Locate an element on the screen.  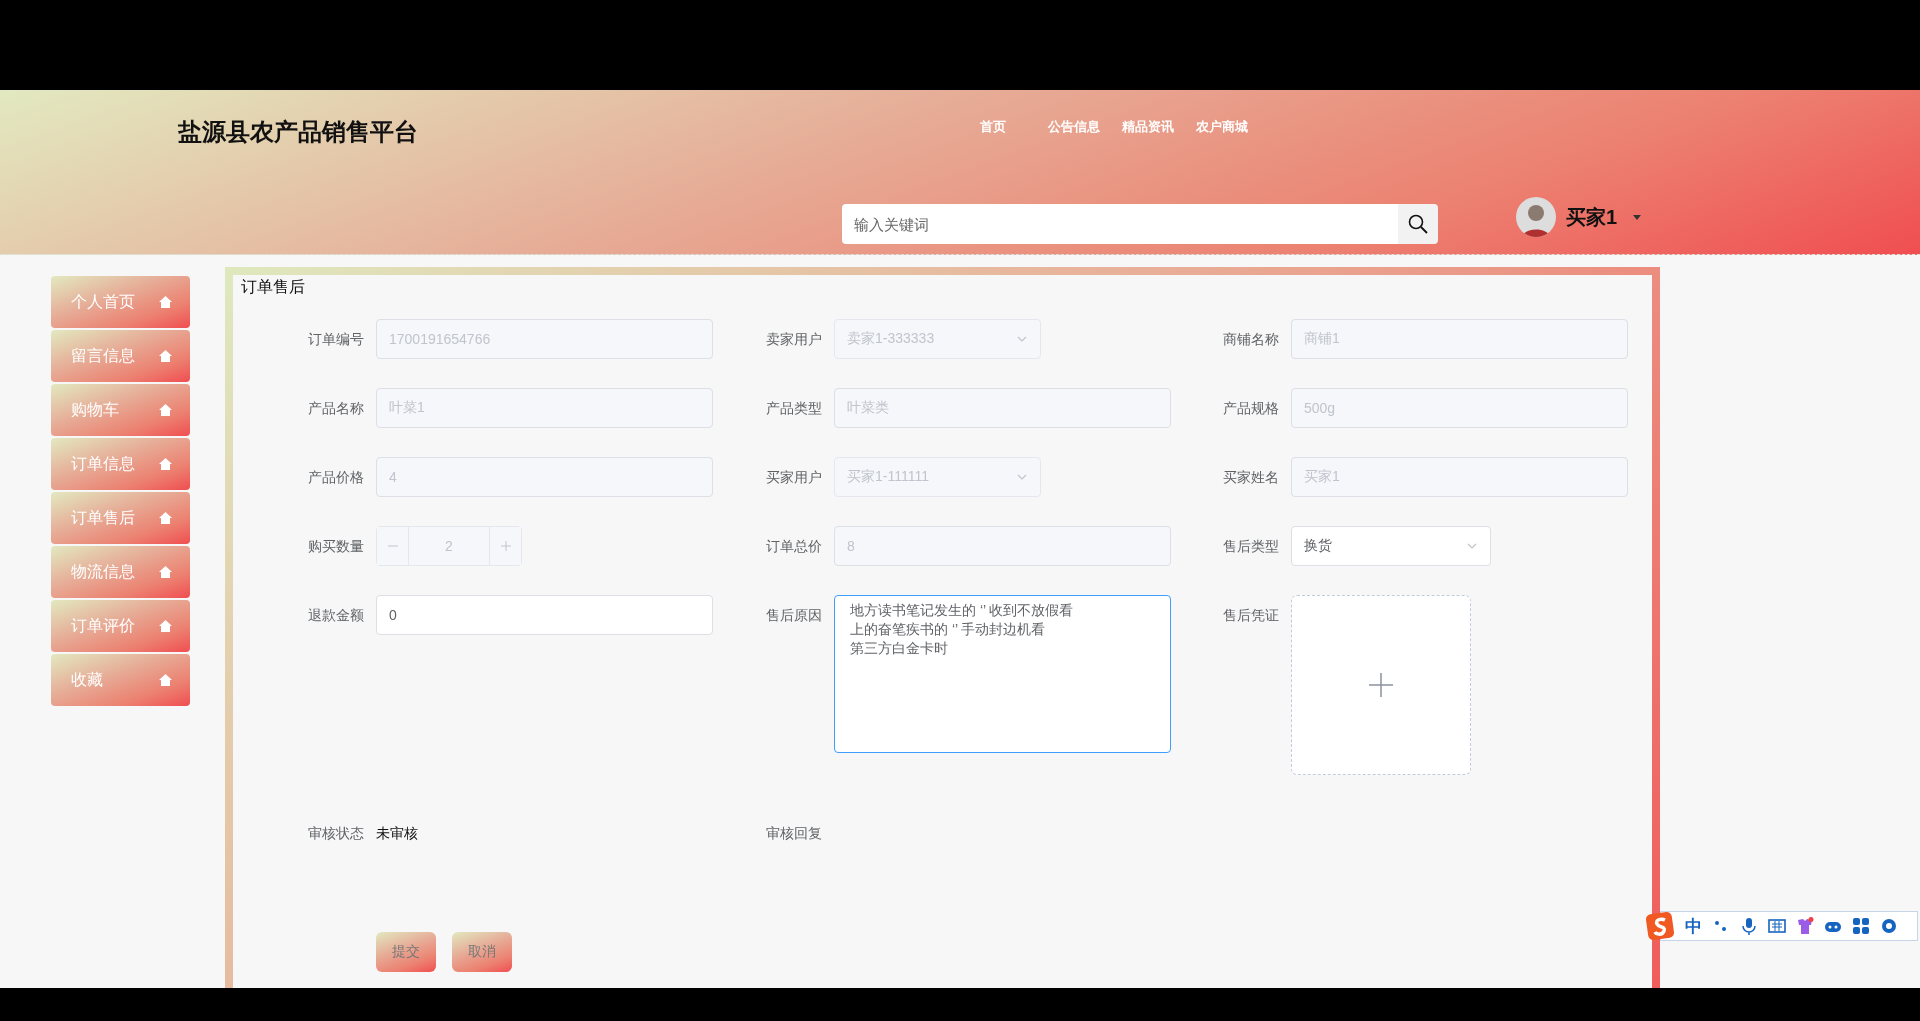
shirt-icon is located at coordinates (1805, 926).